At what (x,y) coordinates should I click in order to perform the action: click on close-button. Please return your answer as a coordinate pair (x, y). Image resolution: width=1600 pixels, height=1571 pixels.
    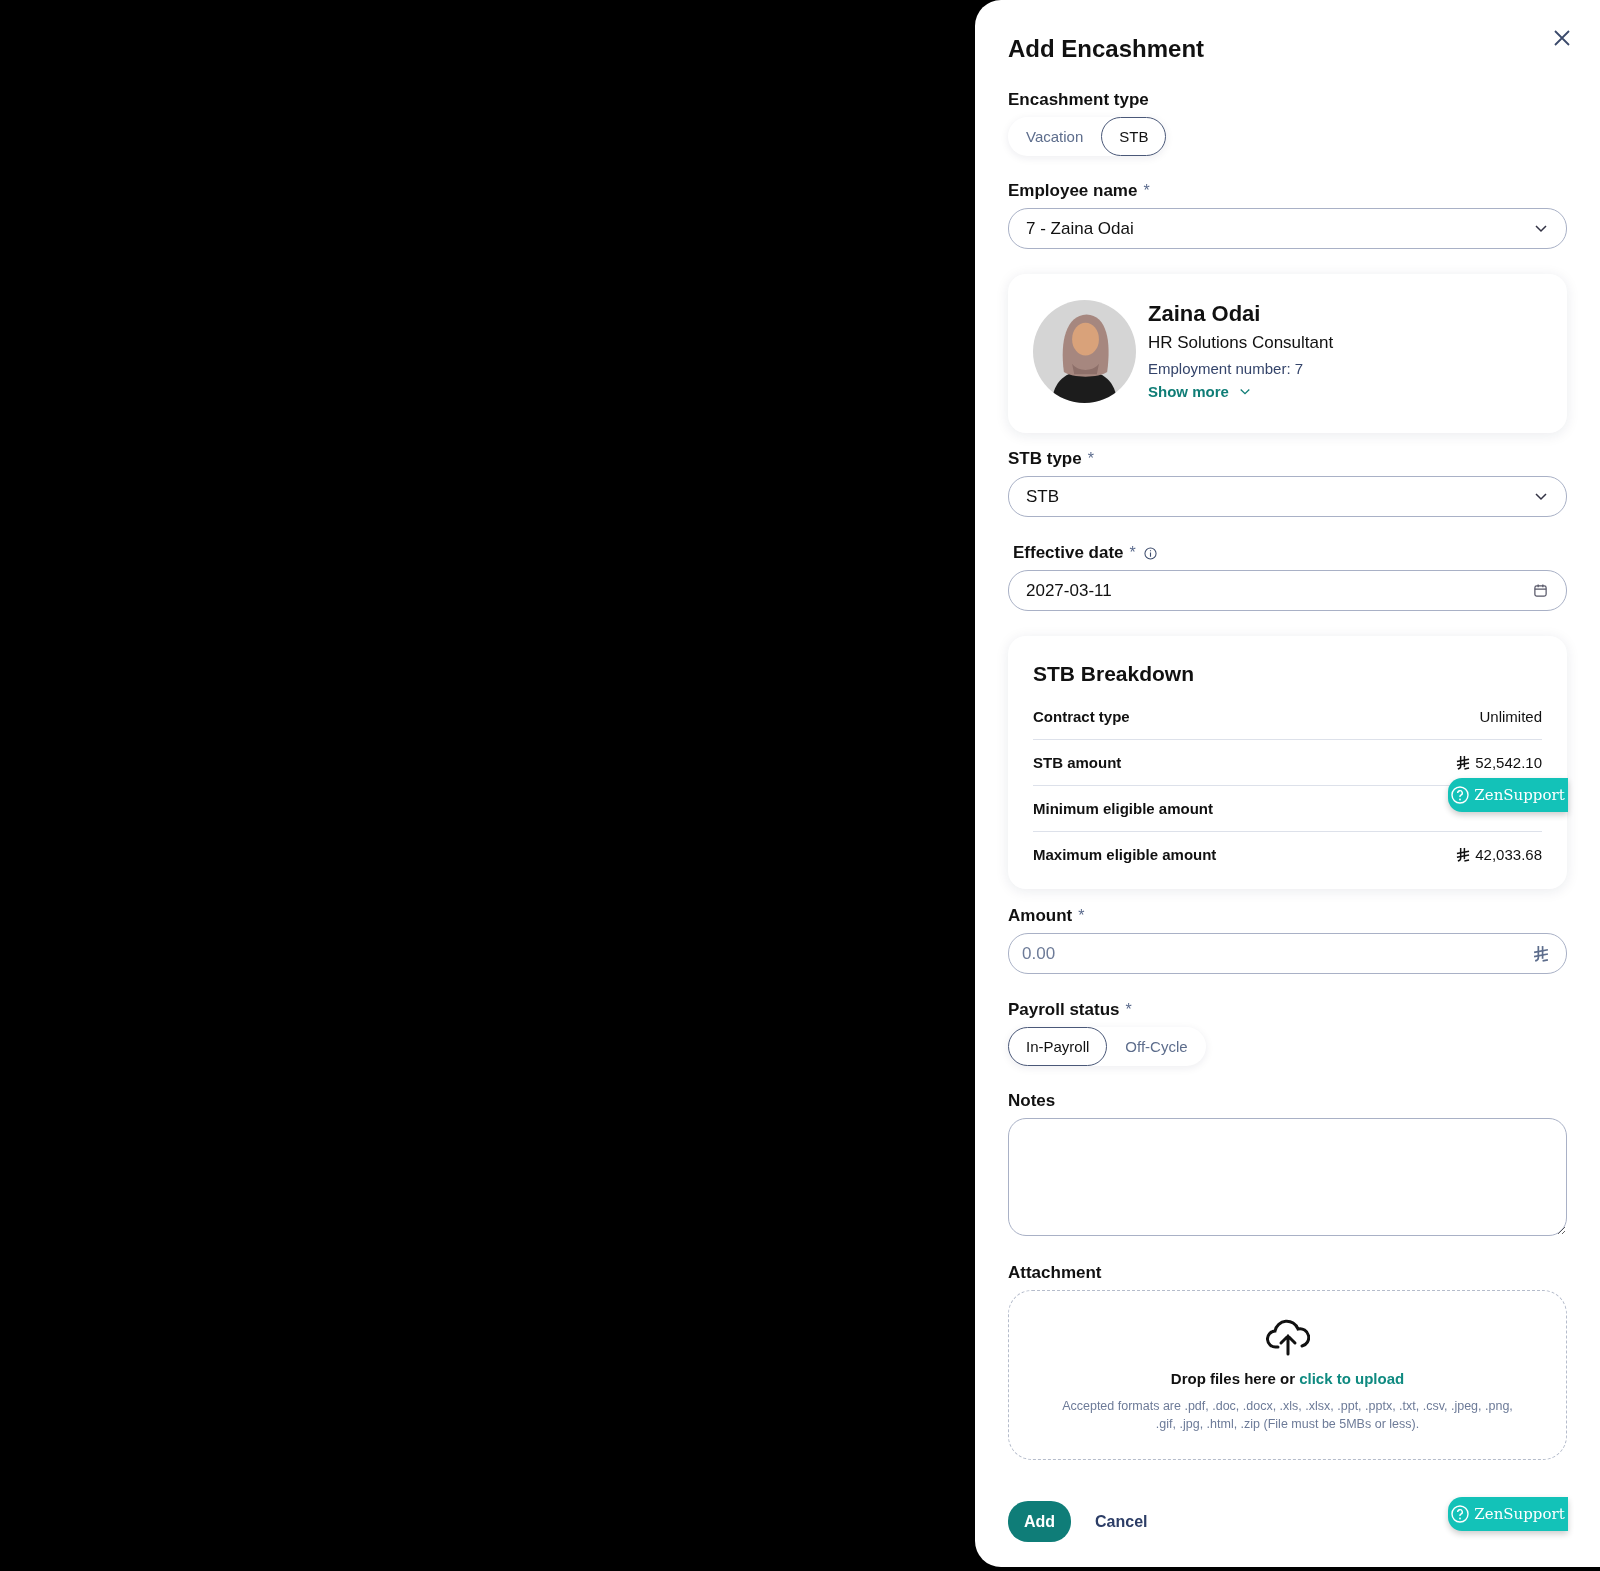
    Looking at the image, I should click on (1562, 38).